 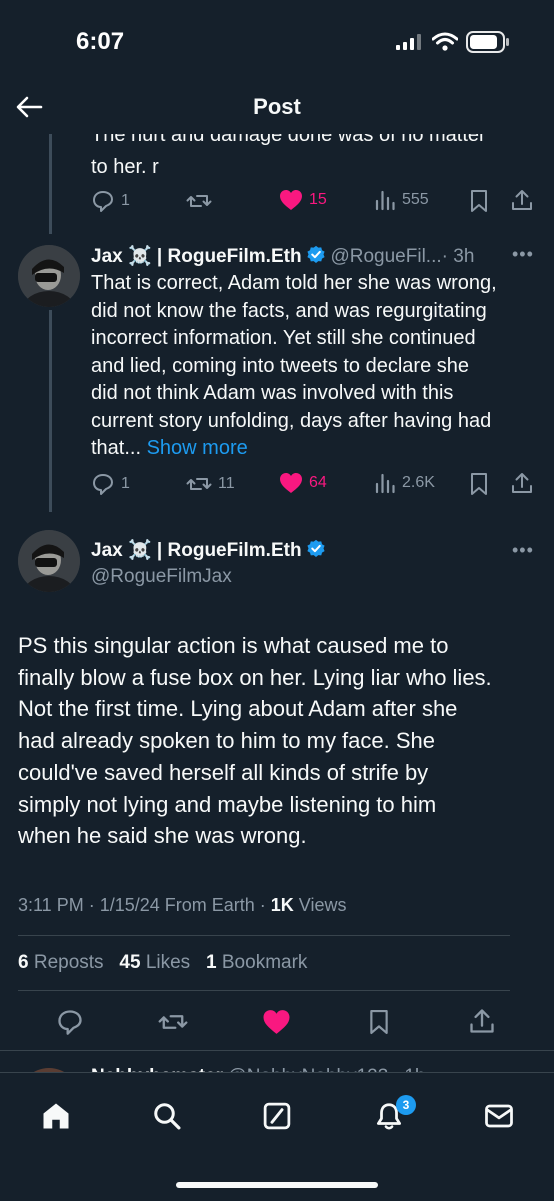 I want to click on battery-icon, so click(x=487, y=42).